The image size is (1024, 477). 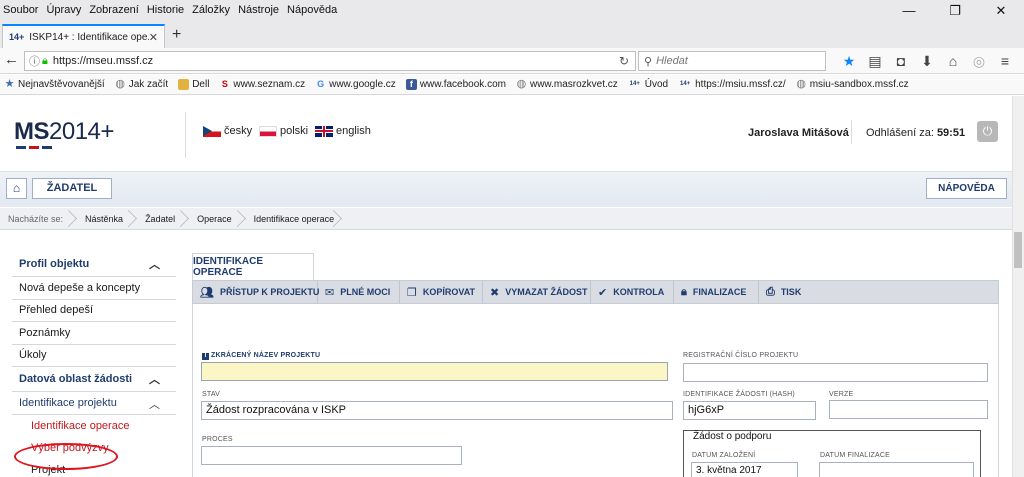 What do you see at coordinates (632, 292) in the screenshot?
I see `action-button: ✔ KONTROLA` at bounding box center [632, 292].